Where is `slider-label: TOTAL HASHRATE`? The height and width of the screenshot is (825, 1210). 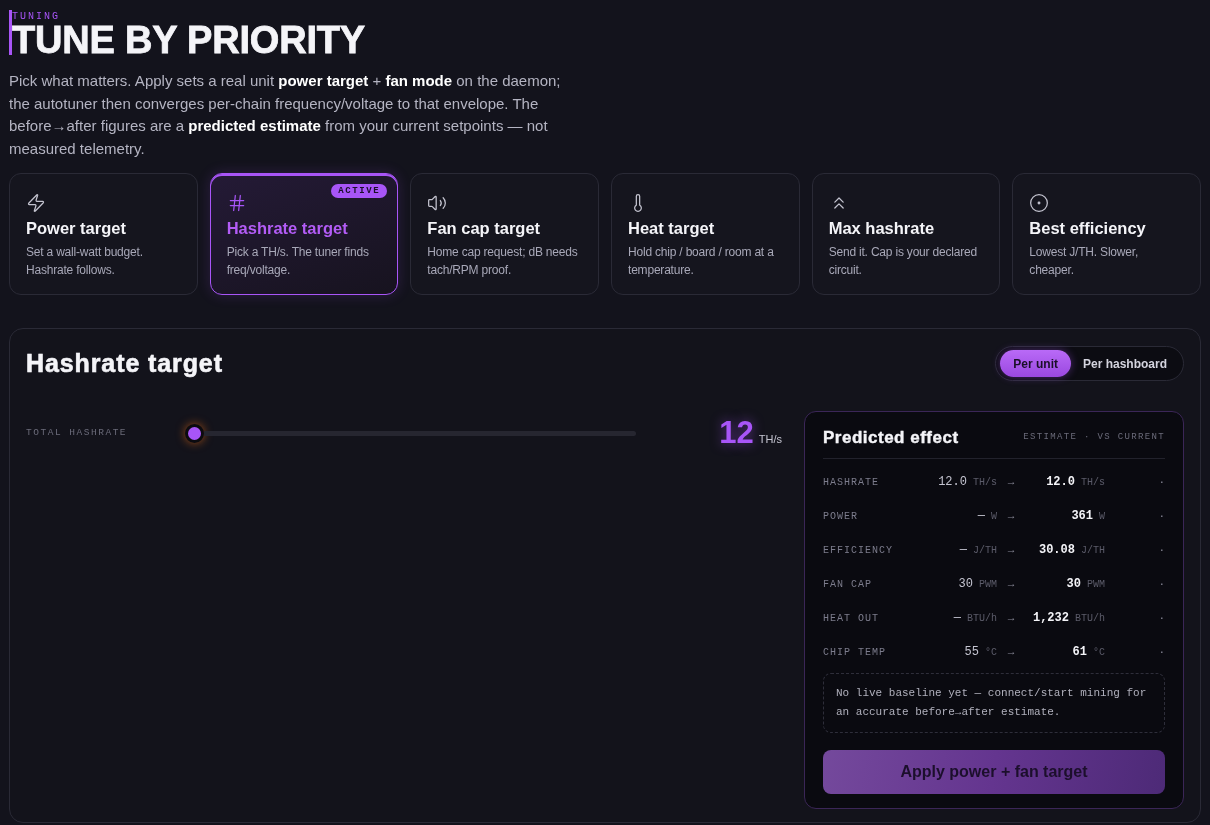 slider-label: TOTAL HASHRATE is located at coordinates (77, 432).